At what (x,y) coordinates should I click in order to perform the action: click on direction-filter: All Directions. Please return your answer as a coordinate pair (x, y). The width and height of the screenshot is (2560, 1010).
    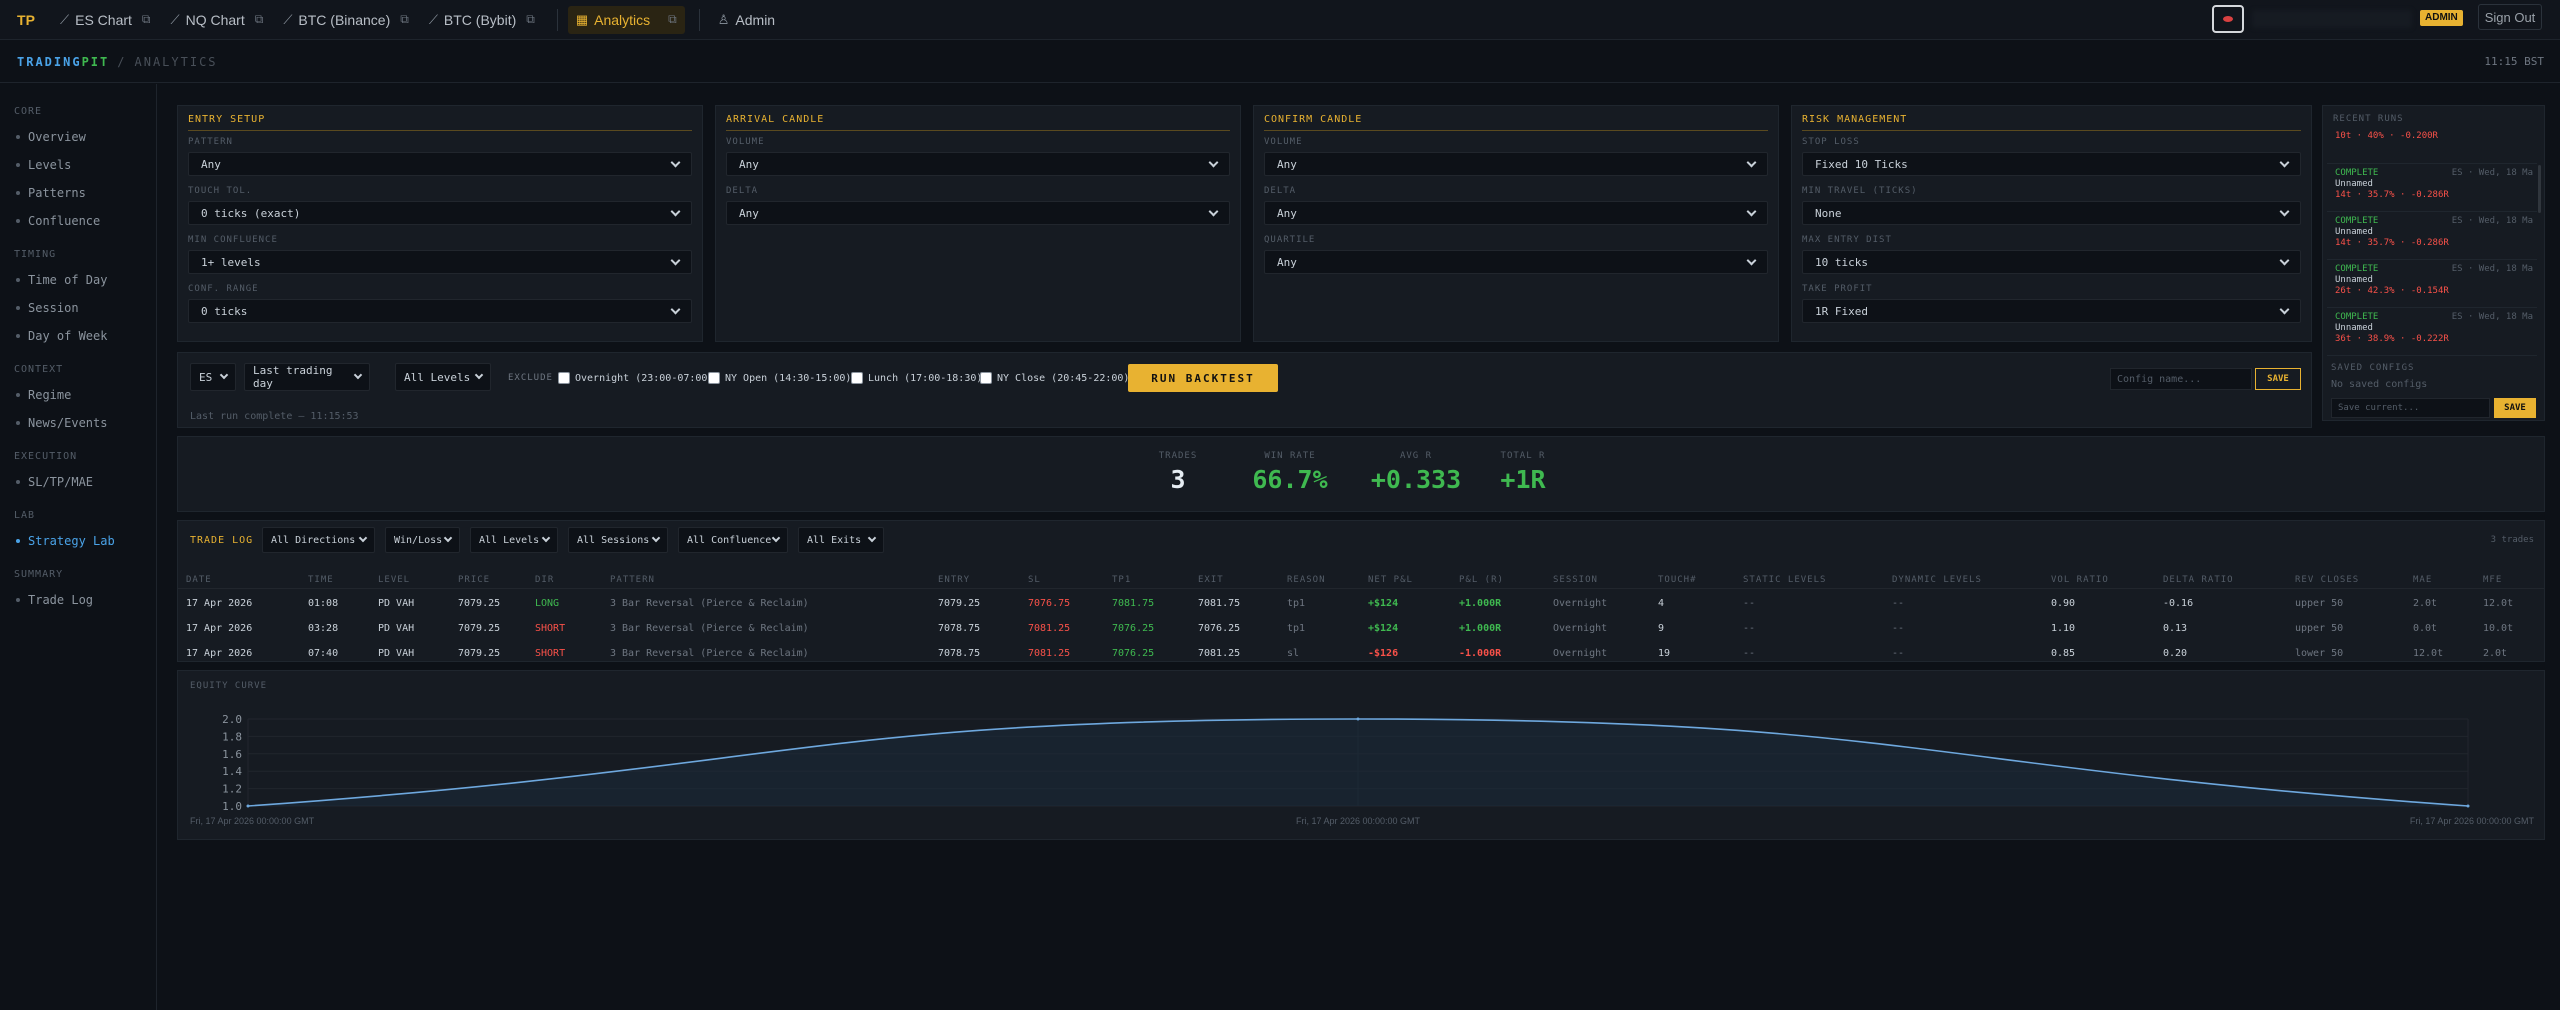
    Looking at the image, I should click on (318, 540).